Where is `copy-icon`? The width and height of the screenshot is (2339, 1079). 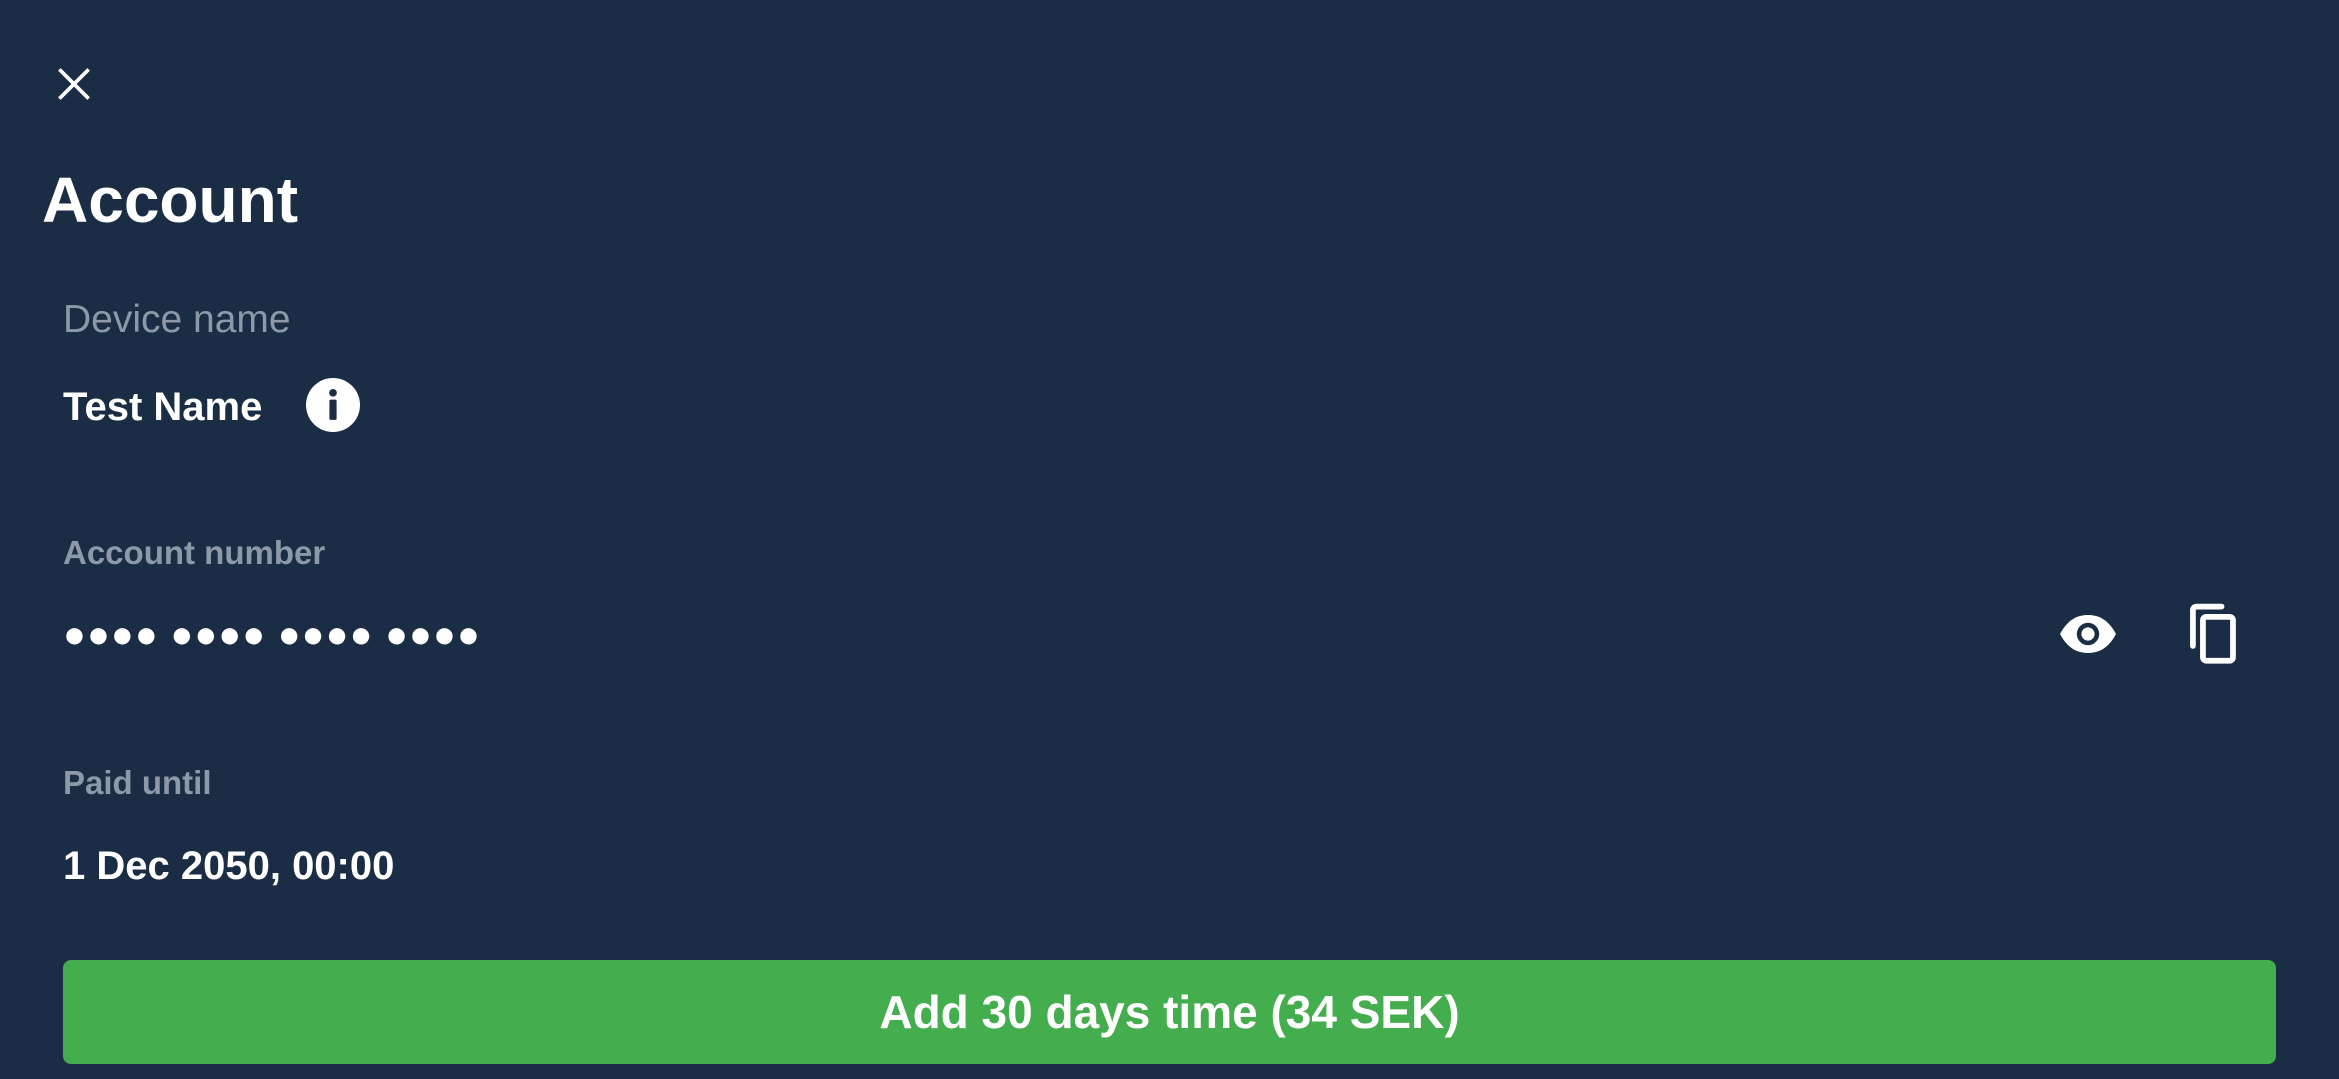 copy-icon is located at coordinates (2213, 633).